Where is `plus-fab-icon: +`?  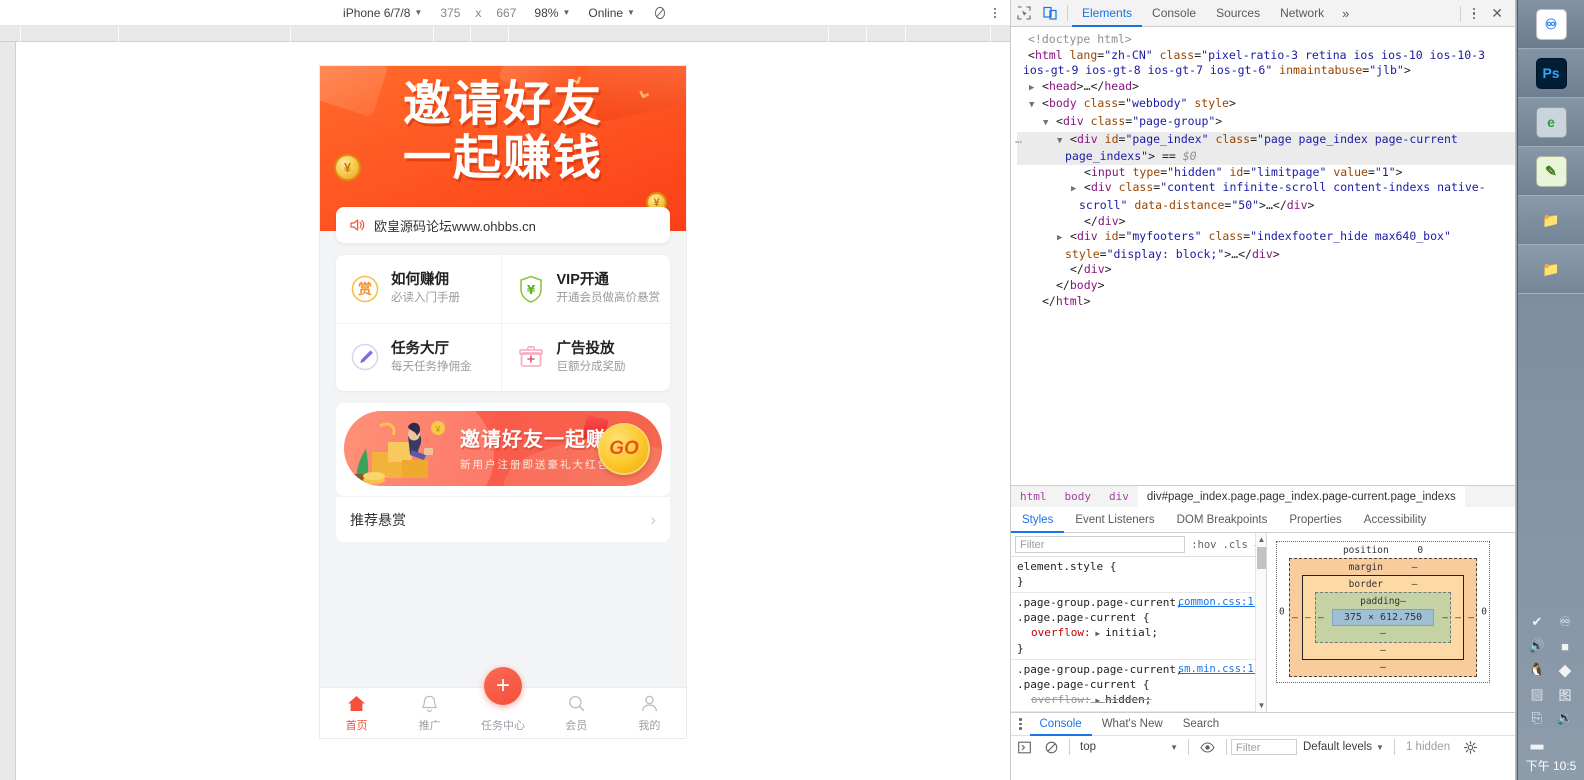 plus-fab-icon: + is located at coordinates (503, 686).